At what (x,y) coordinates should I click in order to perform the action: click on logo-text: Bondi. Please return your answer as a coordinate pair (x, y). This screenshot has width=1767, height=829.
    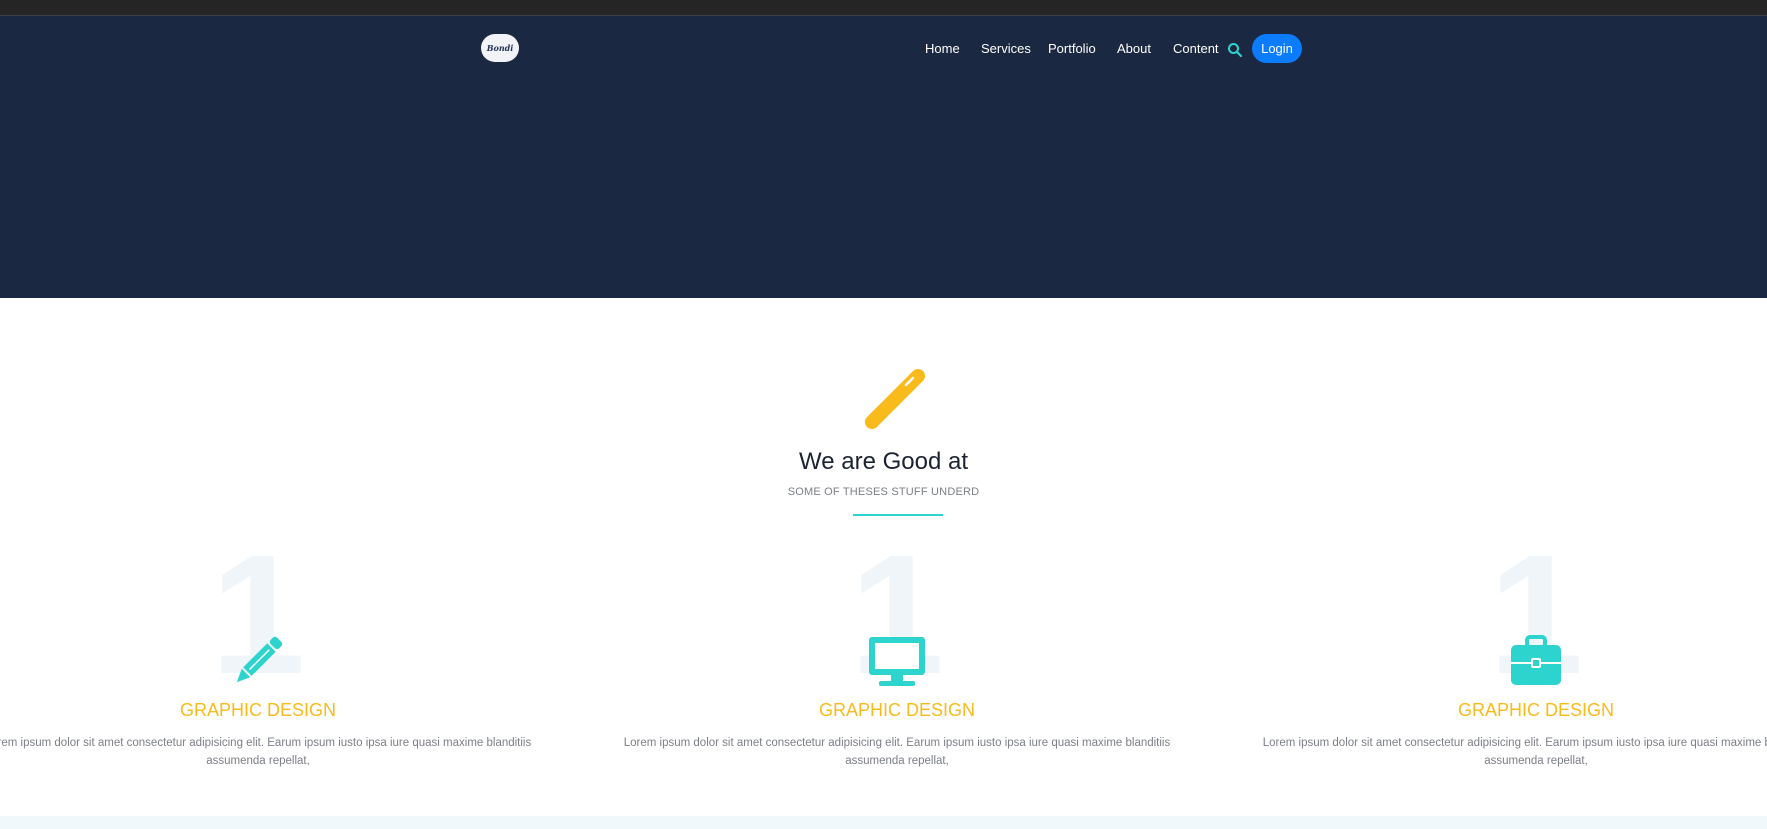
    Looking at the image, I should click on (500, 48).